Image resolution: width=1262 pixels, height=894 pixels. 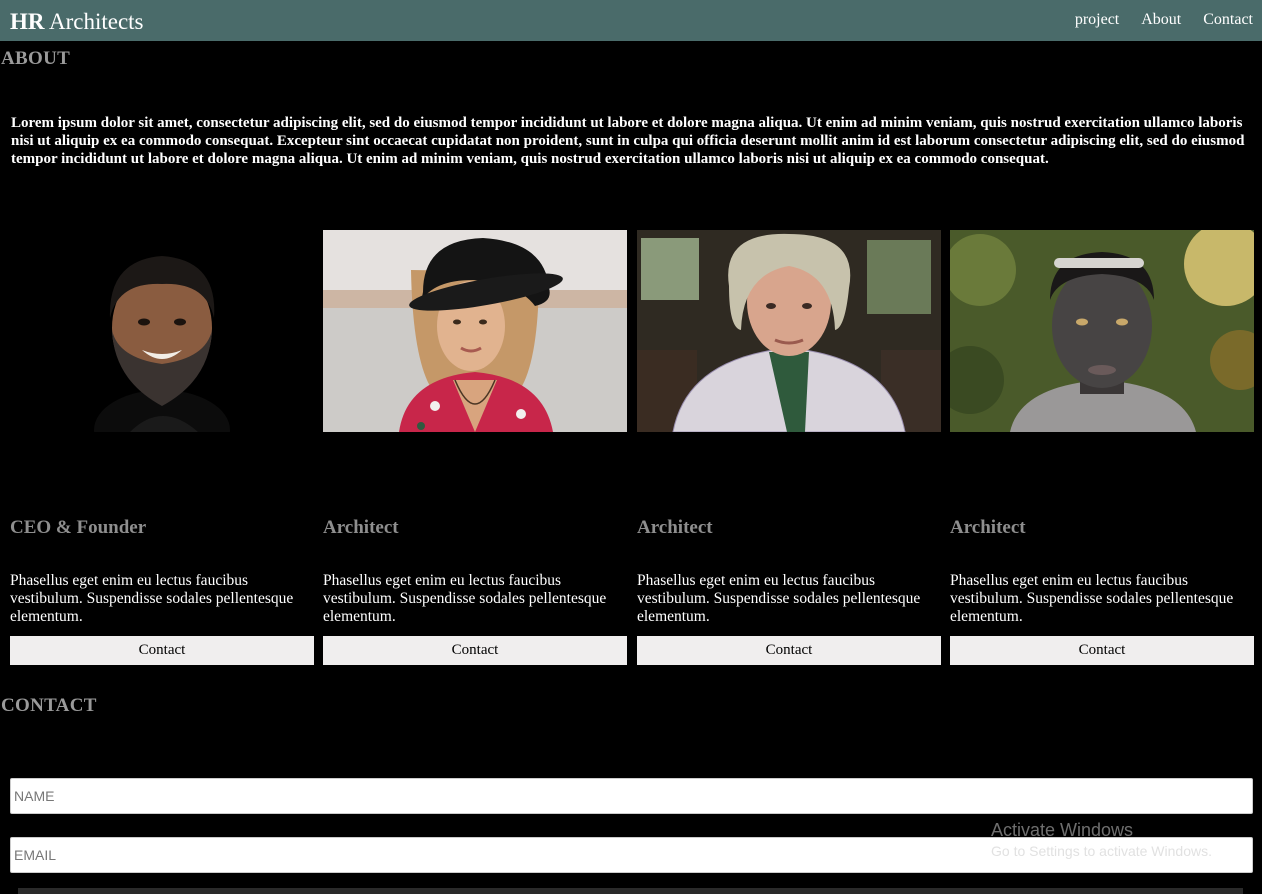 I want to click on contact-button-architect-3: Contact, so click(x=1102, y=650).